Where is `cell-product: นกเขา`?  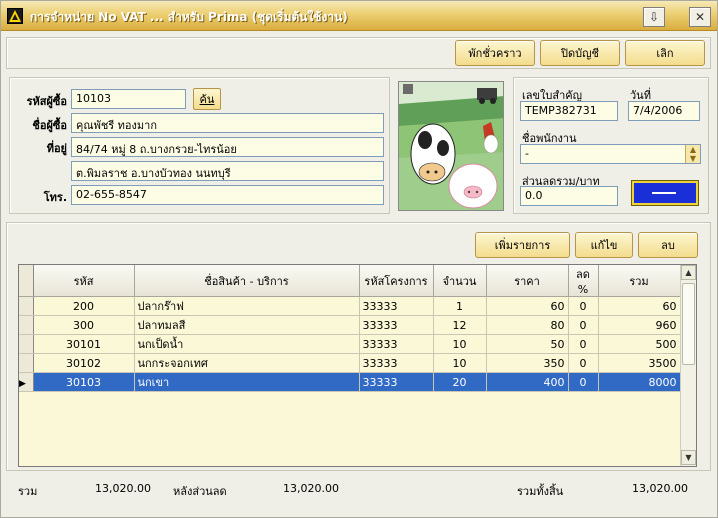 cell-product: นกเขา is located at coordinates (247, 382).